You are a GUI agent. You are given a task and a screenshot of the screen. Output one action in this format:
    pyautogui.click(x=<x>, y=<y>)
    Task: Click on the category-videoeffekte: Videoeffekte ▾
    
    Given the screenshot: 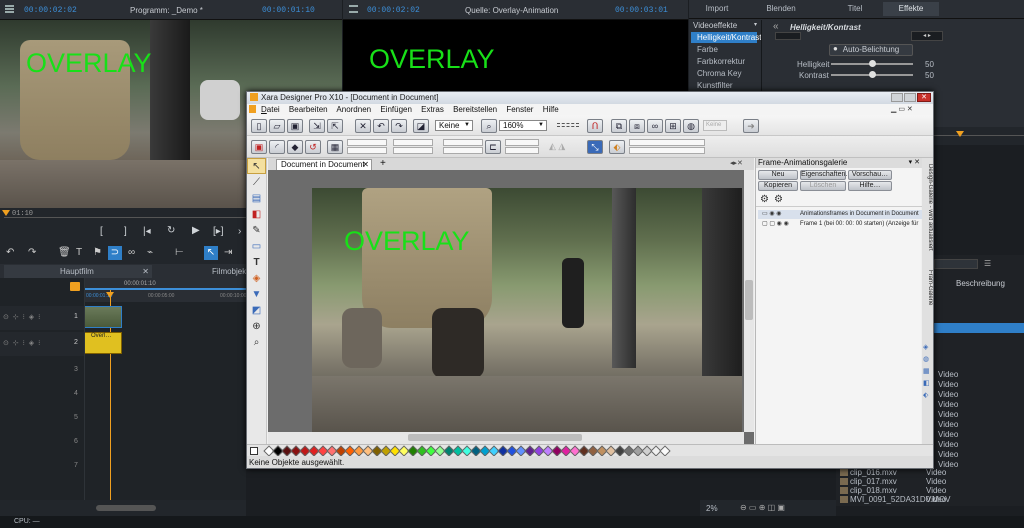 What is the action you would take?
    pyautogui.click(x=724, y=25)
    